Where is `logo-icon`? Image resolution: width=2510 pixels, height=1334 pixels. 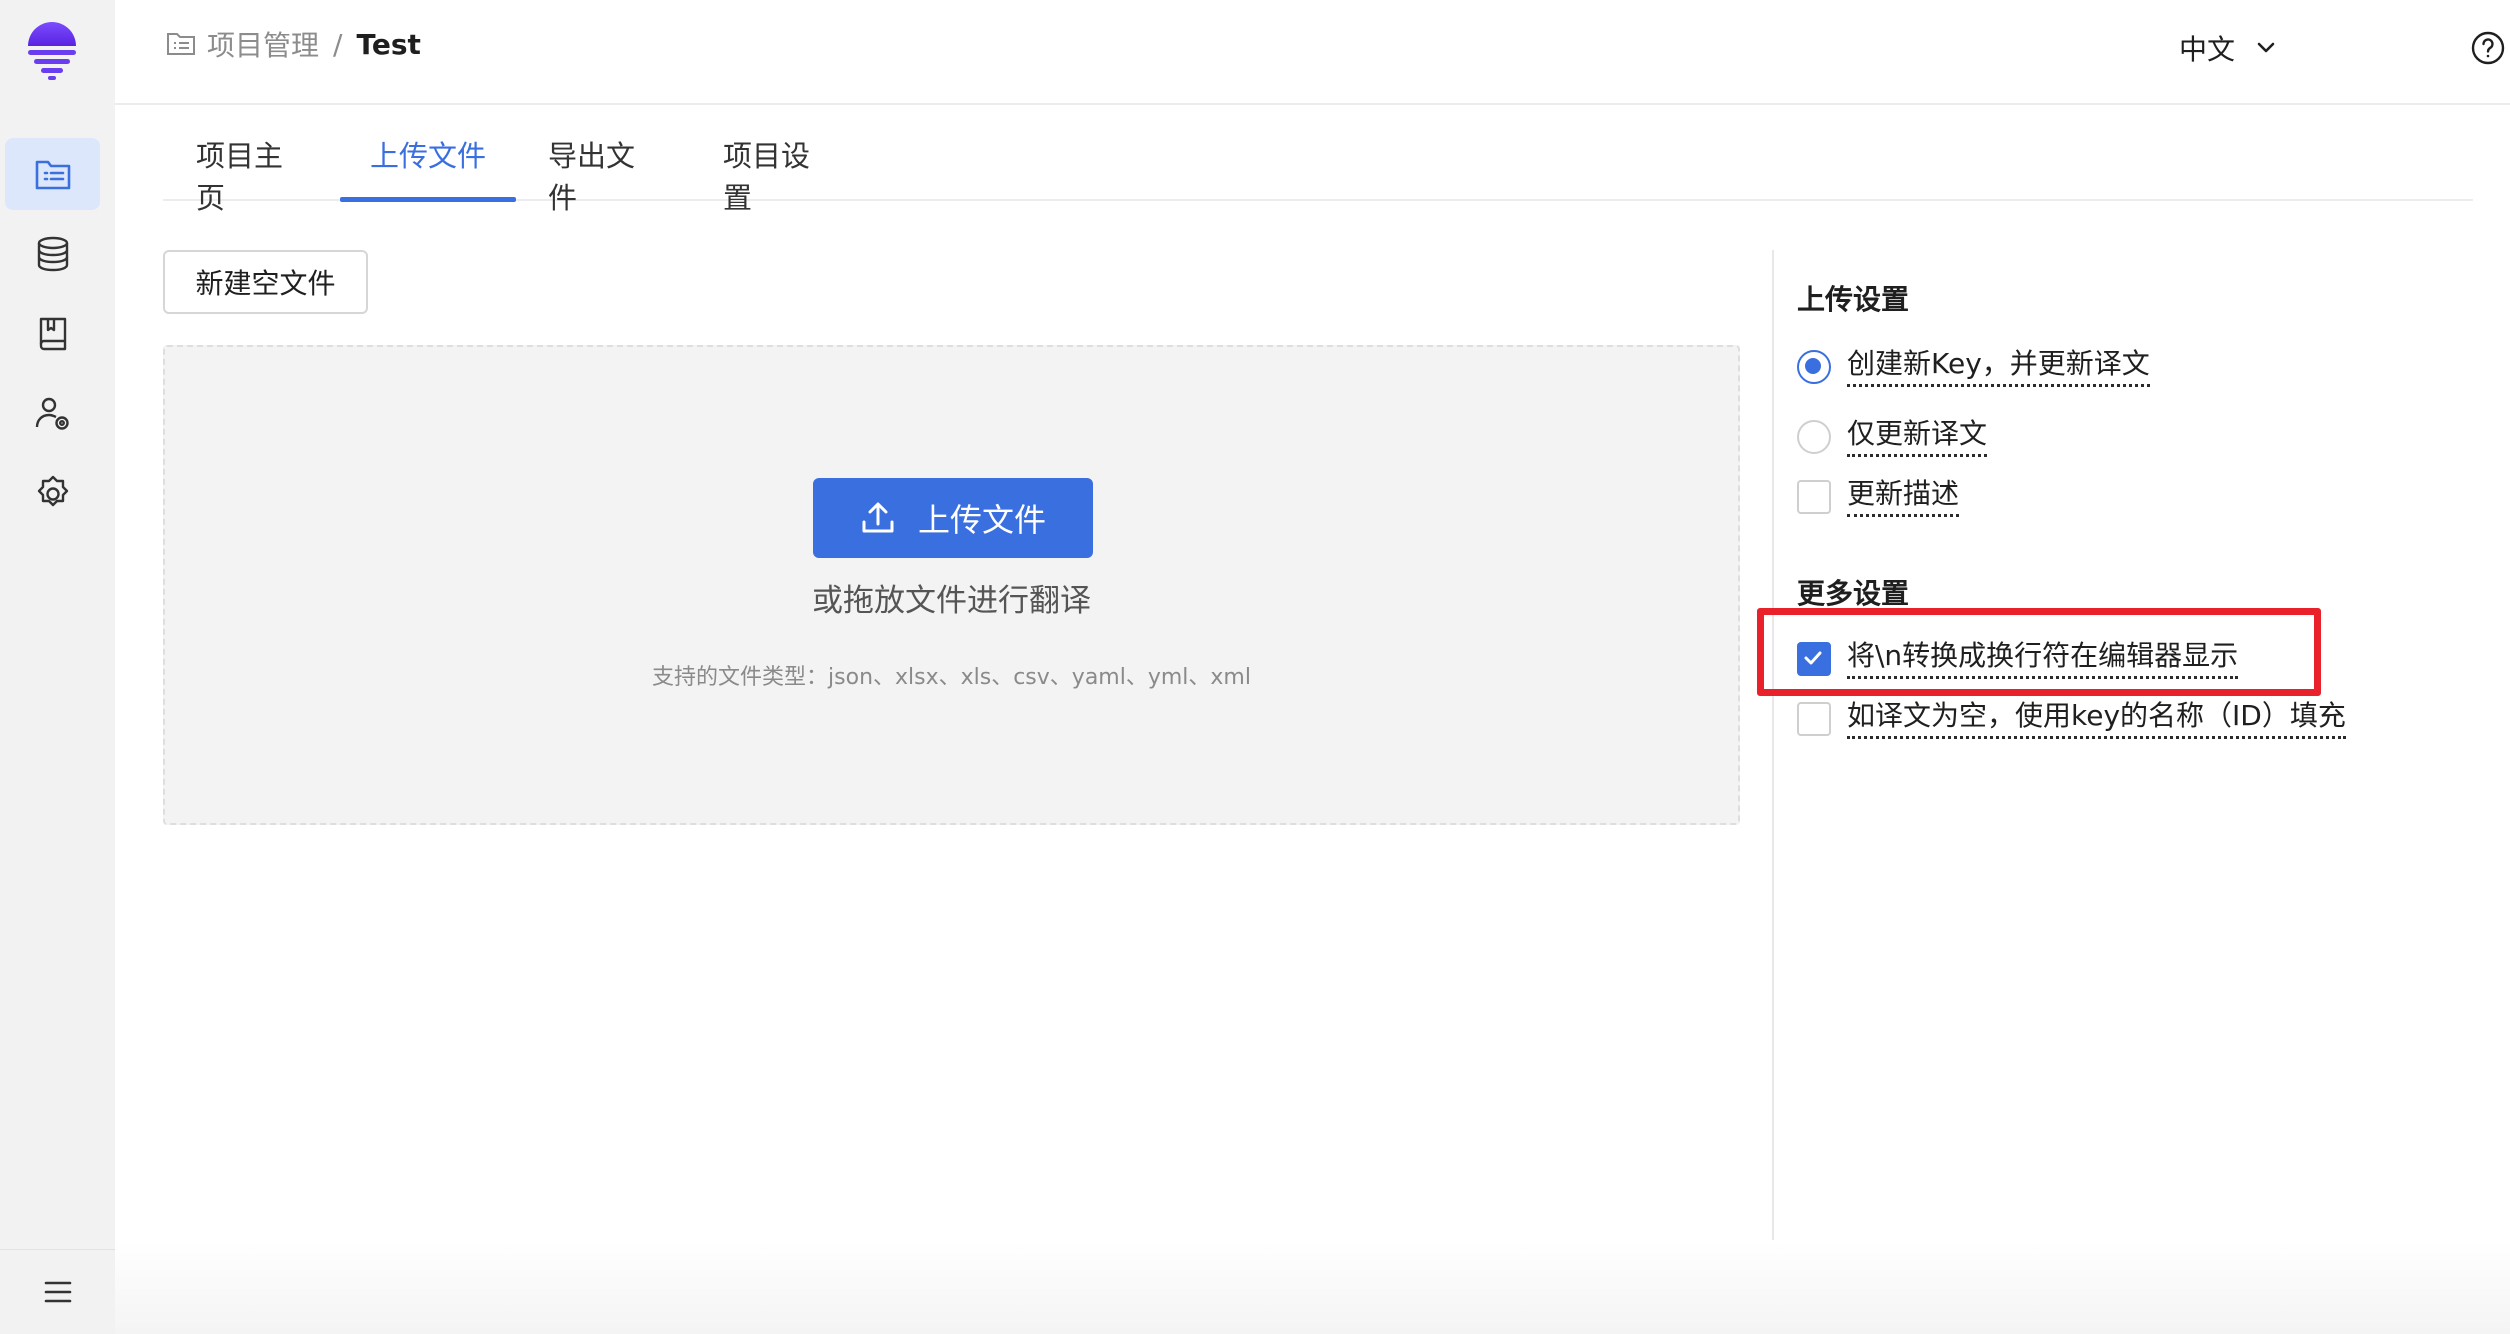 logo-icon is located at coordinates (52, 51).